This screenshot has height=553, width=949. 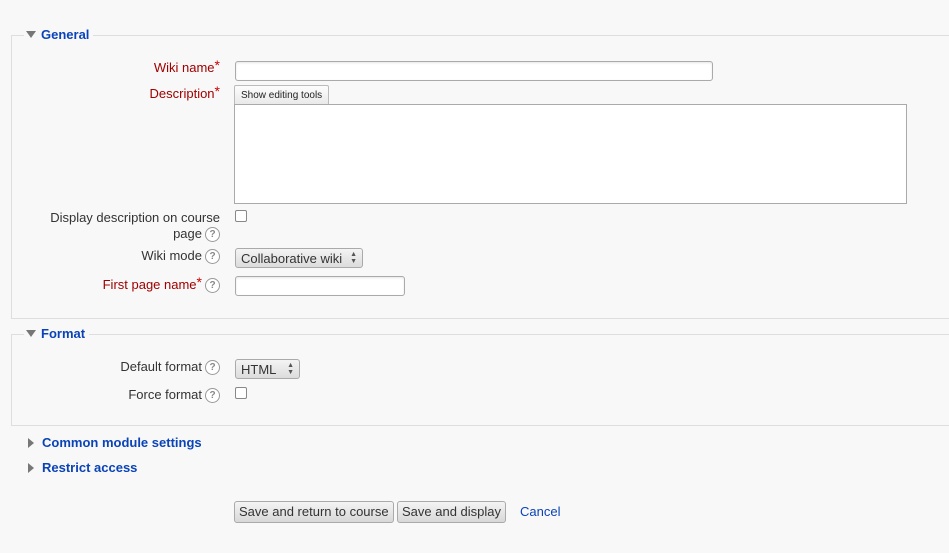 I want to click on force-format-checkbox, so click(x=241, y=393).